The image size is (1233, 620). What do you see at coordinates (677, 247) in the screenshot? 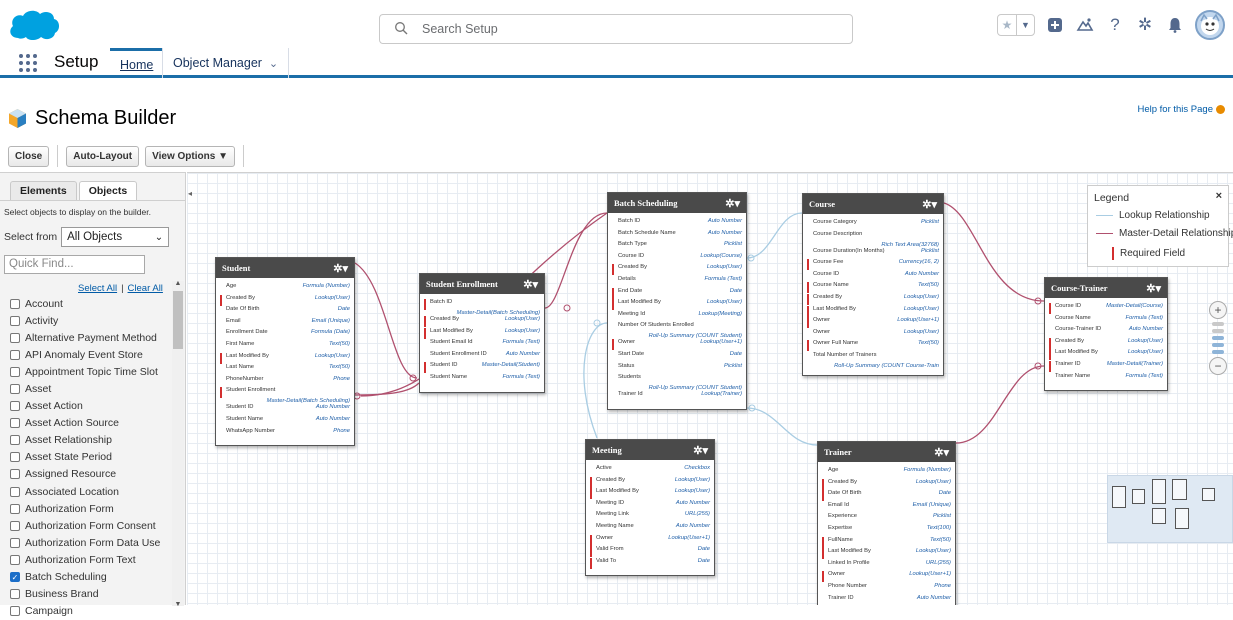
I see `field-row: Batch Type Picklist` at bounding box center [677, 247].